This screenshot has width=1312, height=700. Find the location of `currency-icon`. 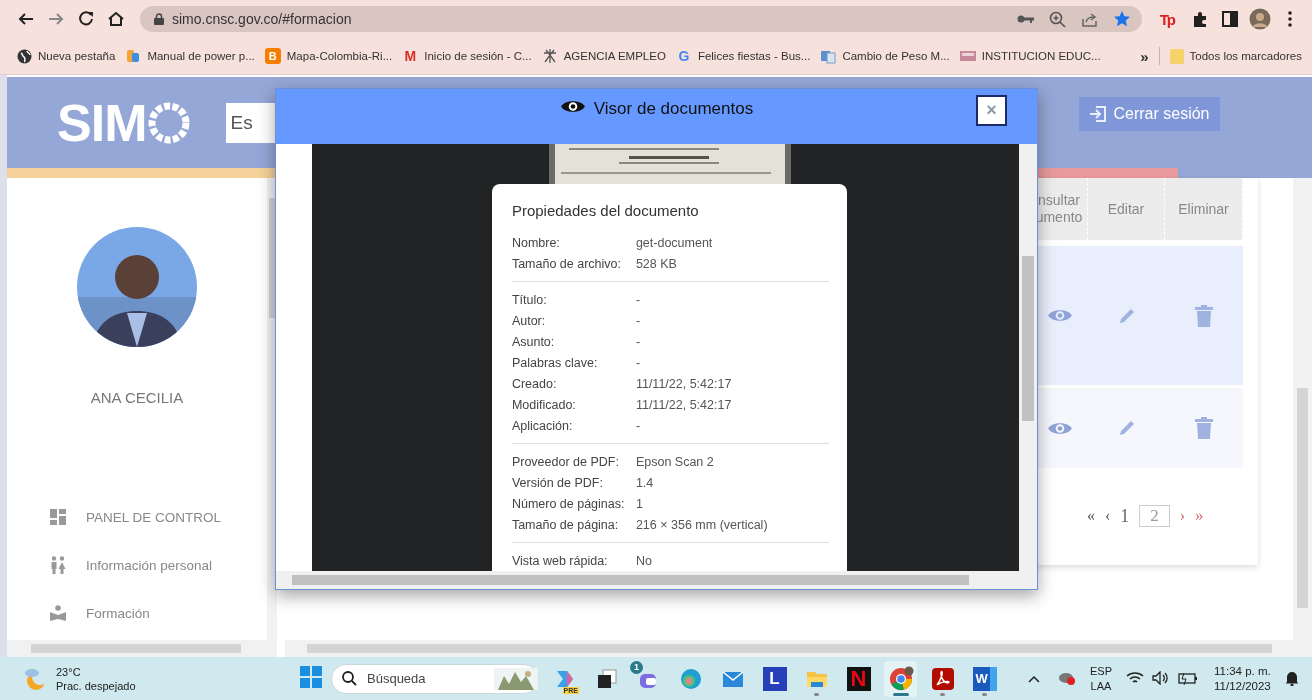

currency-icon is located at coordinates (828, 56).